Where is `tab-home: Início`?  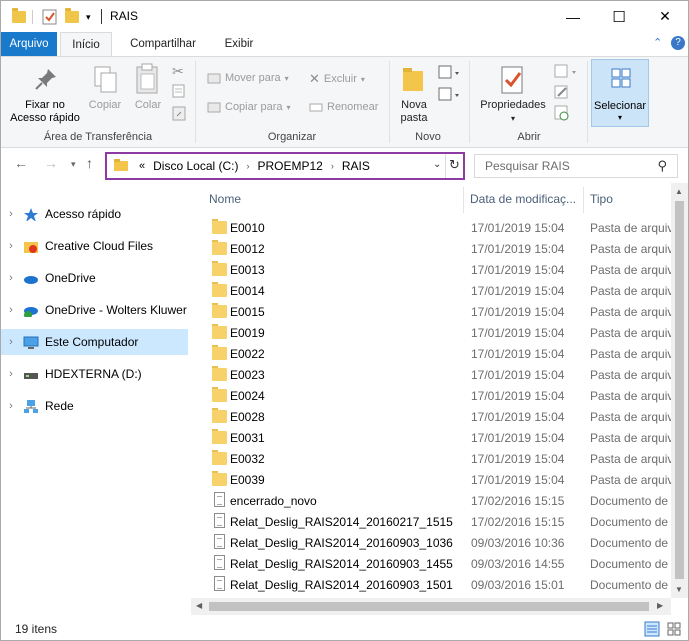 tab-home: Início is located at coordinates (86, 44).